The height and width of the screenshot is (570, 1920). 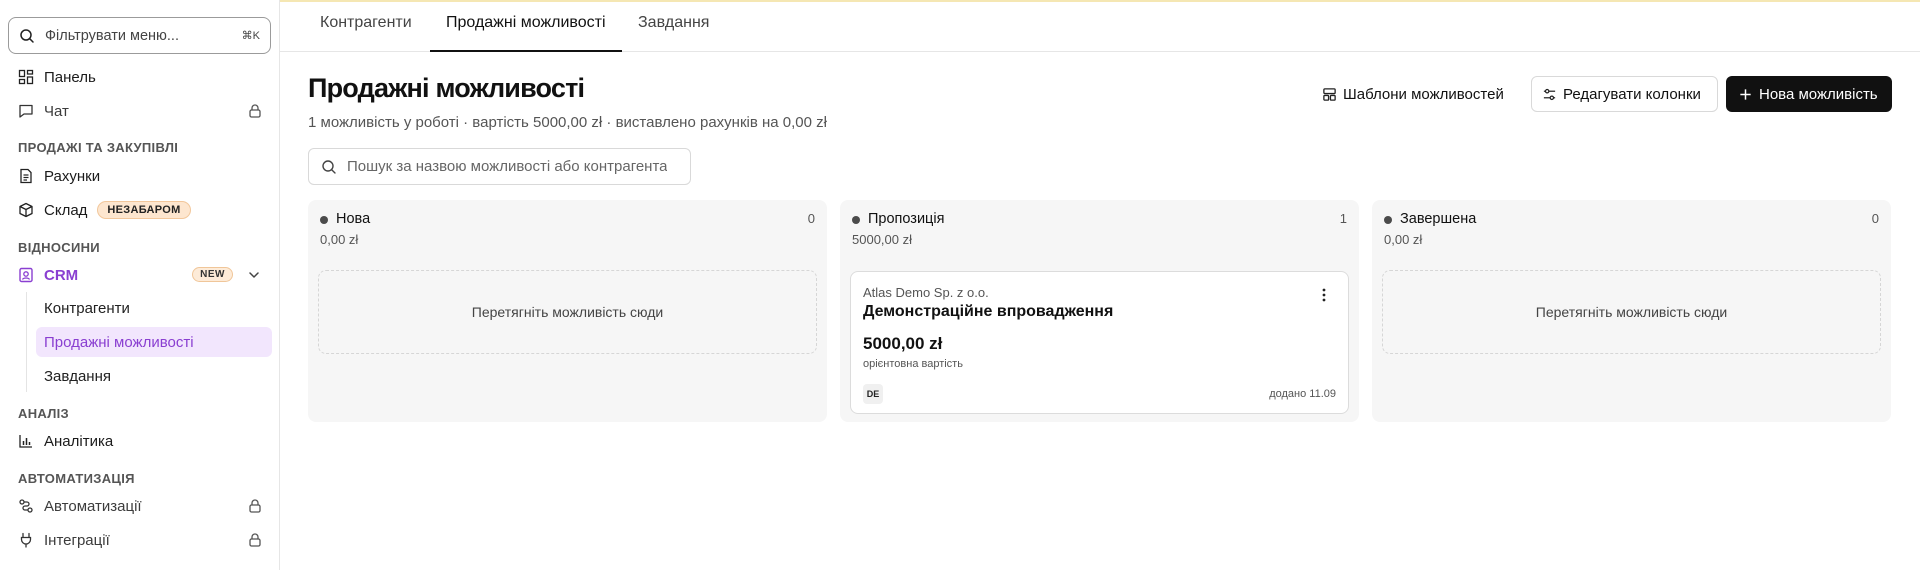 What do you see at coordinates (139, 176) in the screenshot?
I see `sidebar-item-invoices: Рахунки` at bounding box center [139, 176].